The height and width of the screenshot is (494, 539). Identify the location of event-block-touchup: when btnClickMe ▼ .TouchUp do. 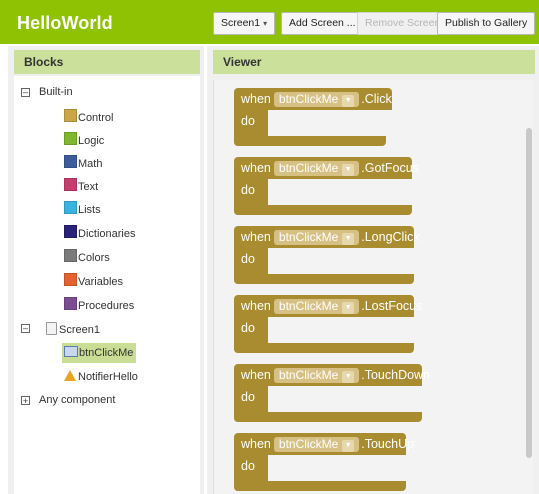
(345, 462).